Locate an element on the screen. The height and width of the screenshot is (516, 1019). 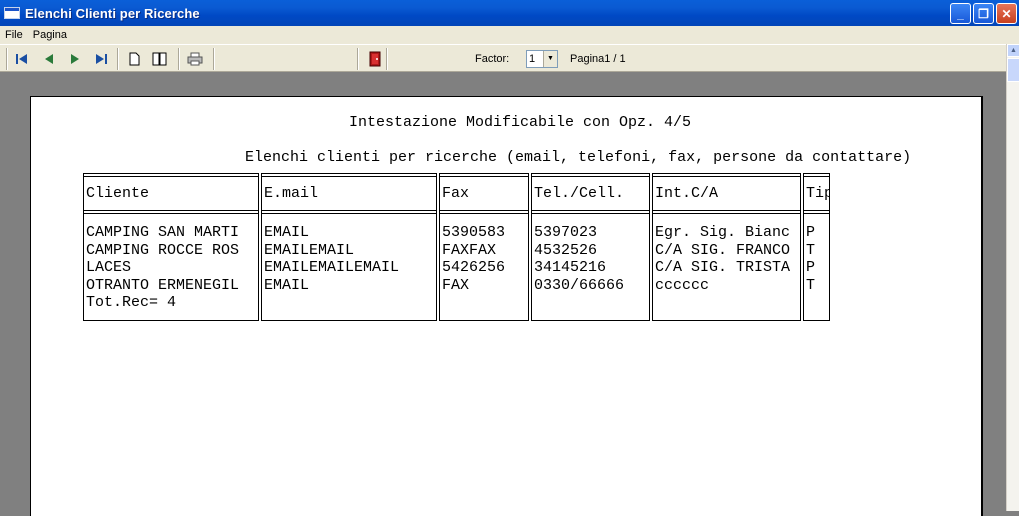
exit-door-icon is located at coordinates (375, 59).